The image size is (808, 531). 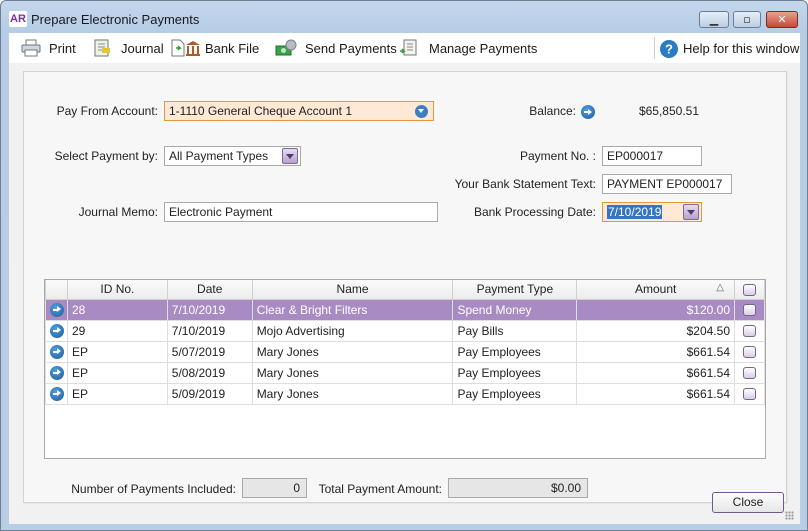 What do you see at coordinates (301, 212) in the screenshot?
I see `journal-memo-input: Electronic Payment` at bounding box center [301, 212].